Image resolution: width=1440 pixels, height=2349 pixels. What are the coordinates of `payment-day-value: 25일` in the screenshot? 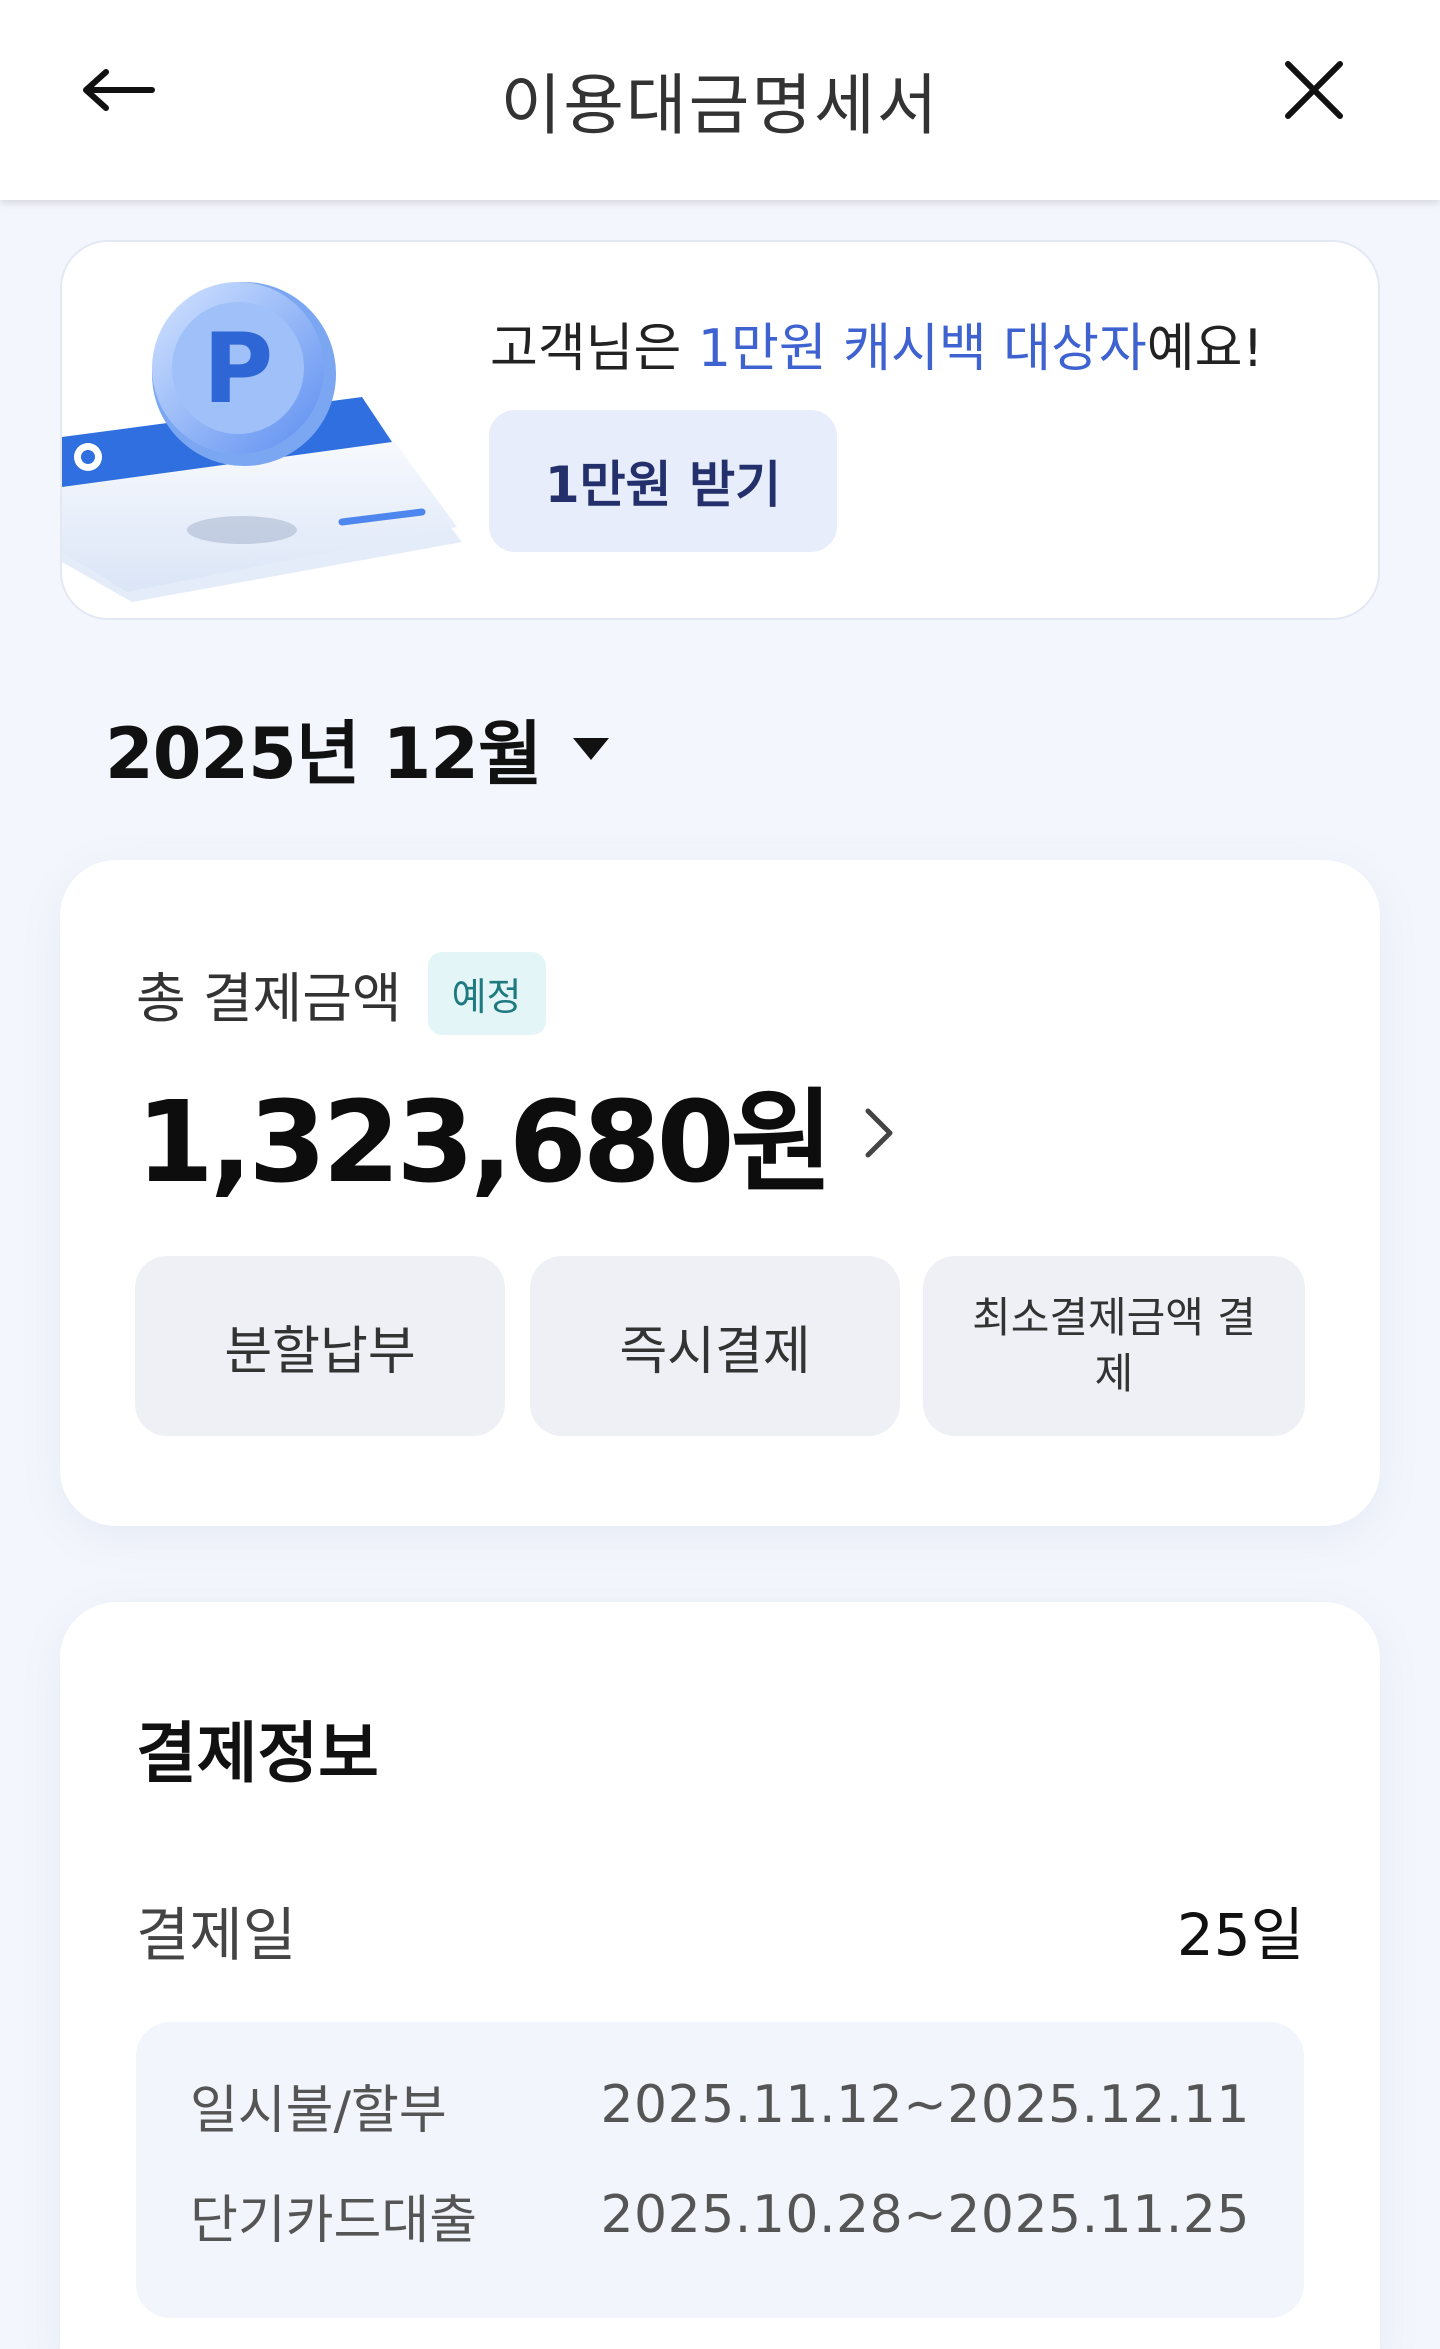 It's located at (1240, 1935).